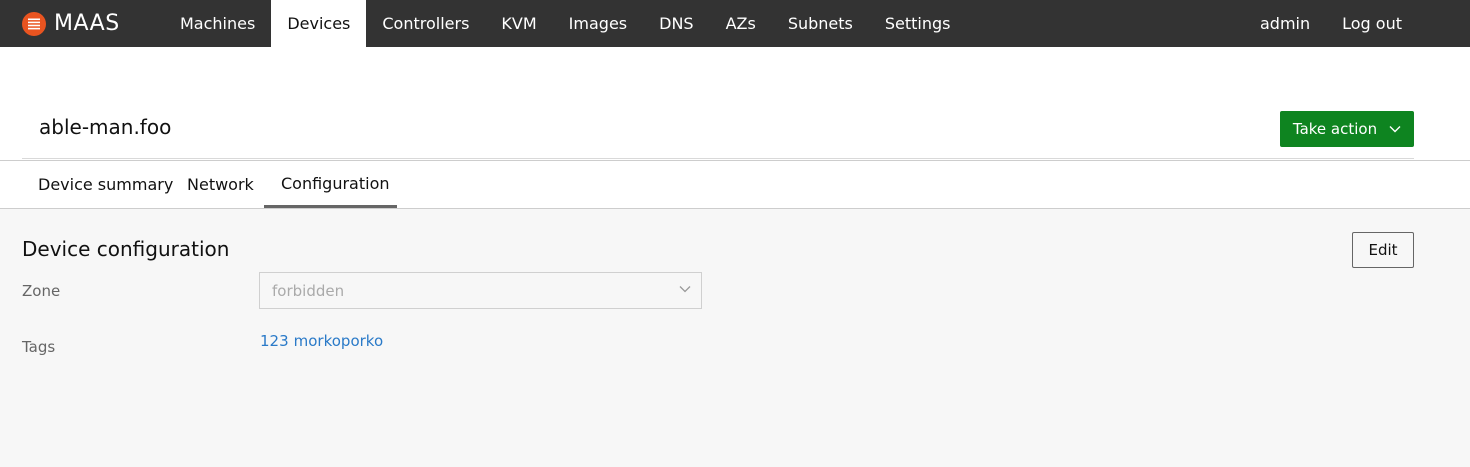 The width and height of the screenshot is (1470, 467). Describe the element at coordinates (676, 23) in the screenshot. I see `nav-item-dns: DNS` at that location.